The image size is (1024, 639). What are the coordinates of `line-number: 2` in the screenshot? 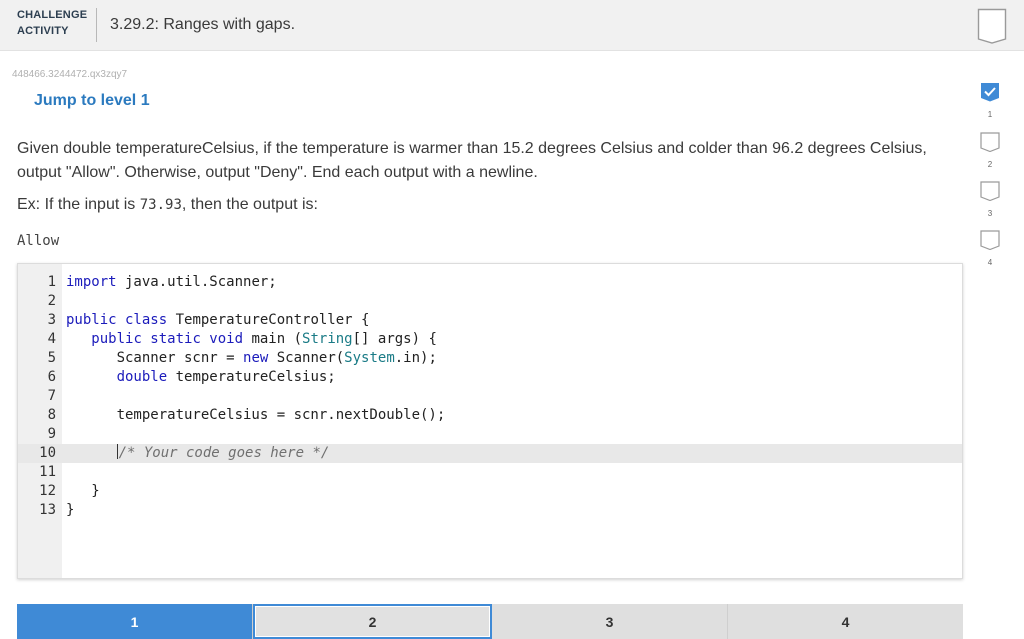 It's located at (51, 301).